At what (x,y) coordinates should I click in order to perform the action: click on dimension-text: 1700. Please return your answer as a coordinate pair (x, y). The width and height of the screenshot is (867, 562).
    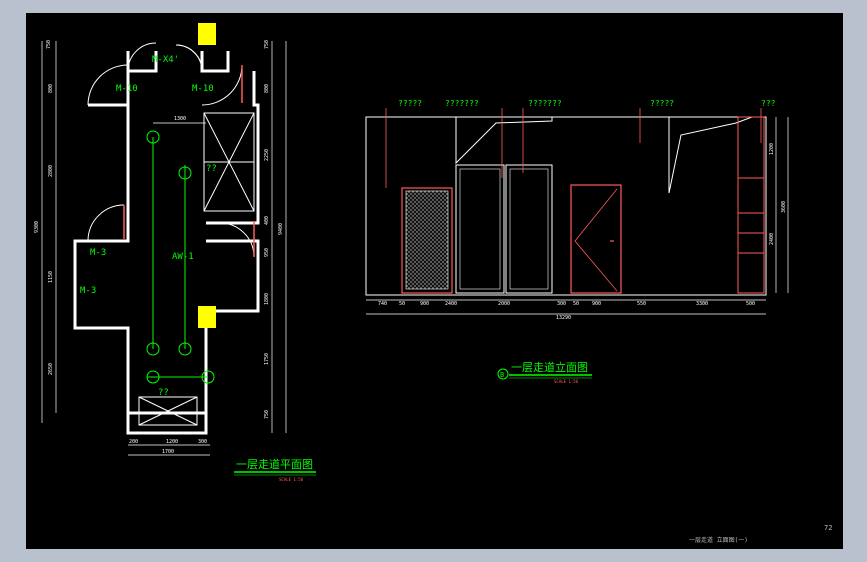
    Looking at the image, I should click on (168, 452).